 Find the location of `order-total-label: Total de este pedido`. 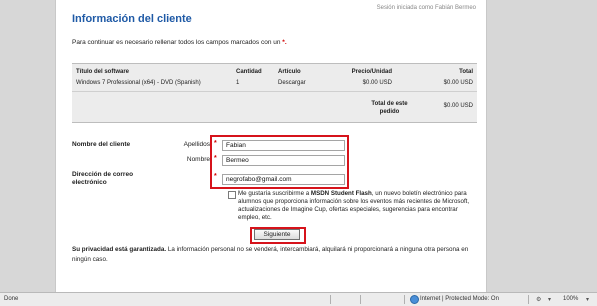

order-total-label: Total de este pedido is located at coordinates (389, 108).